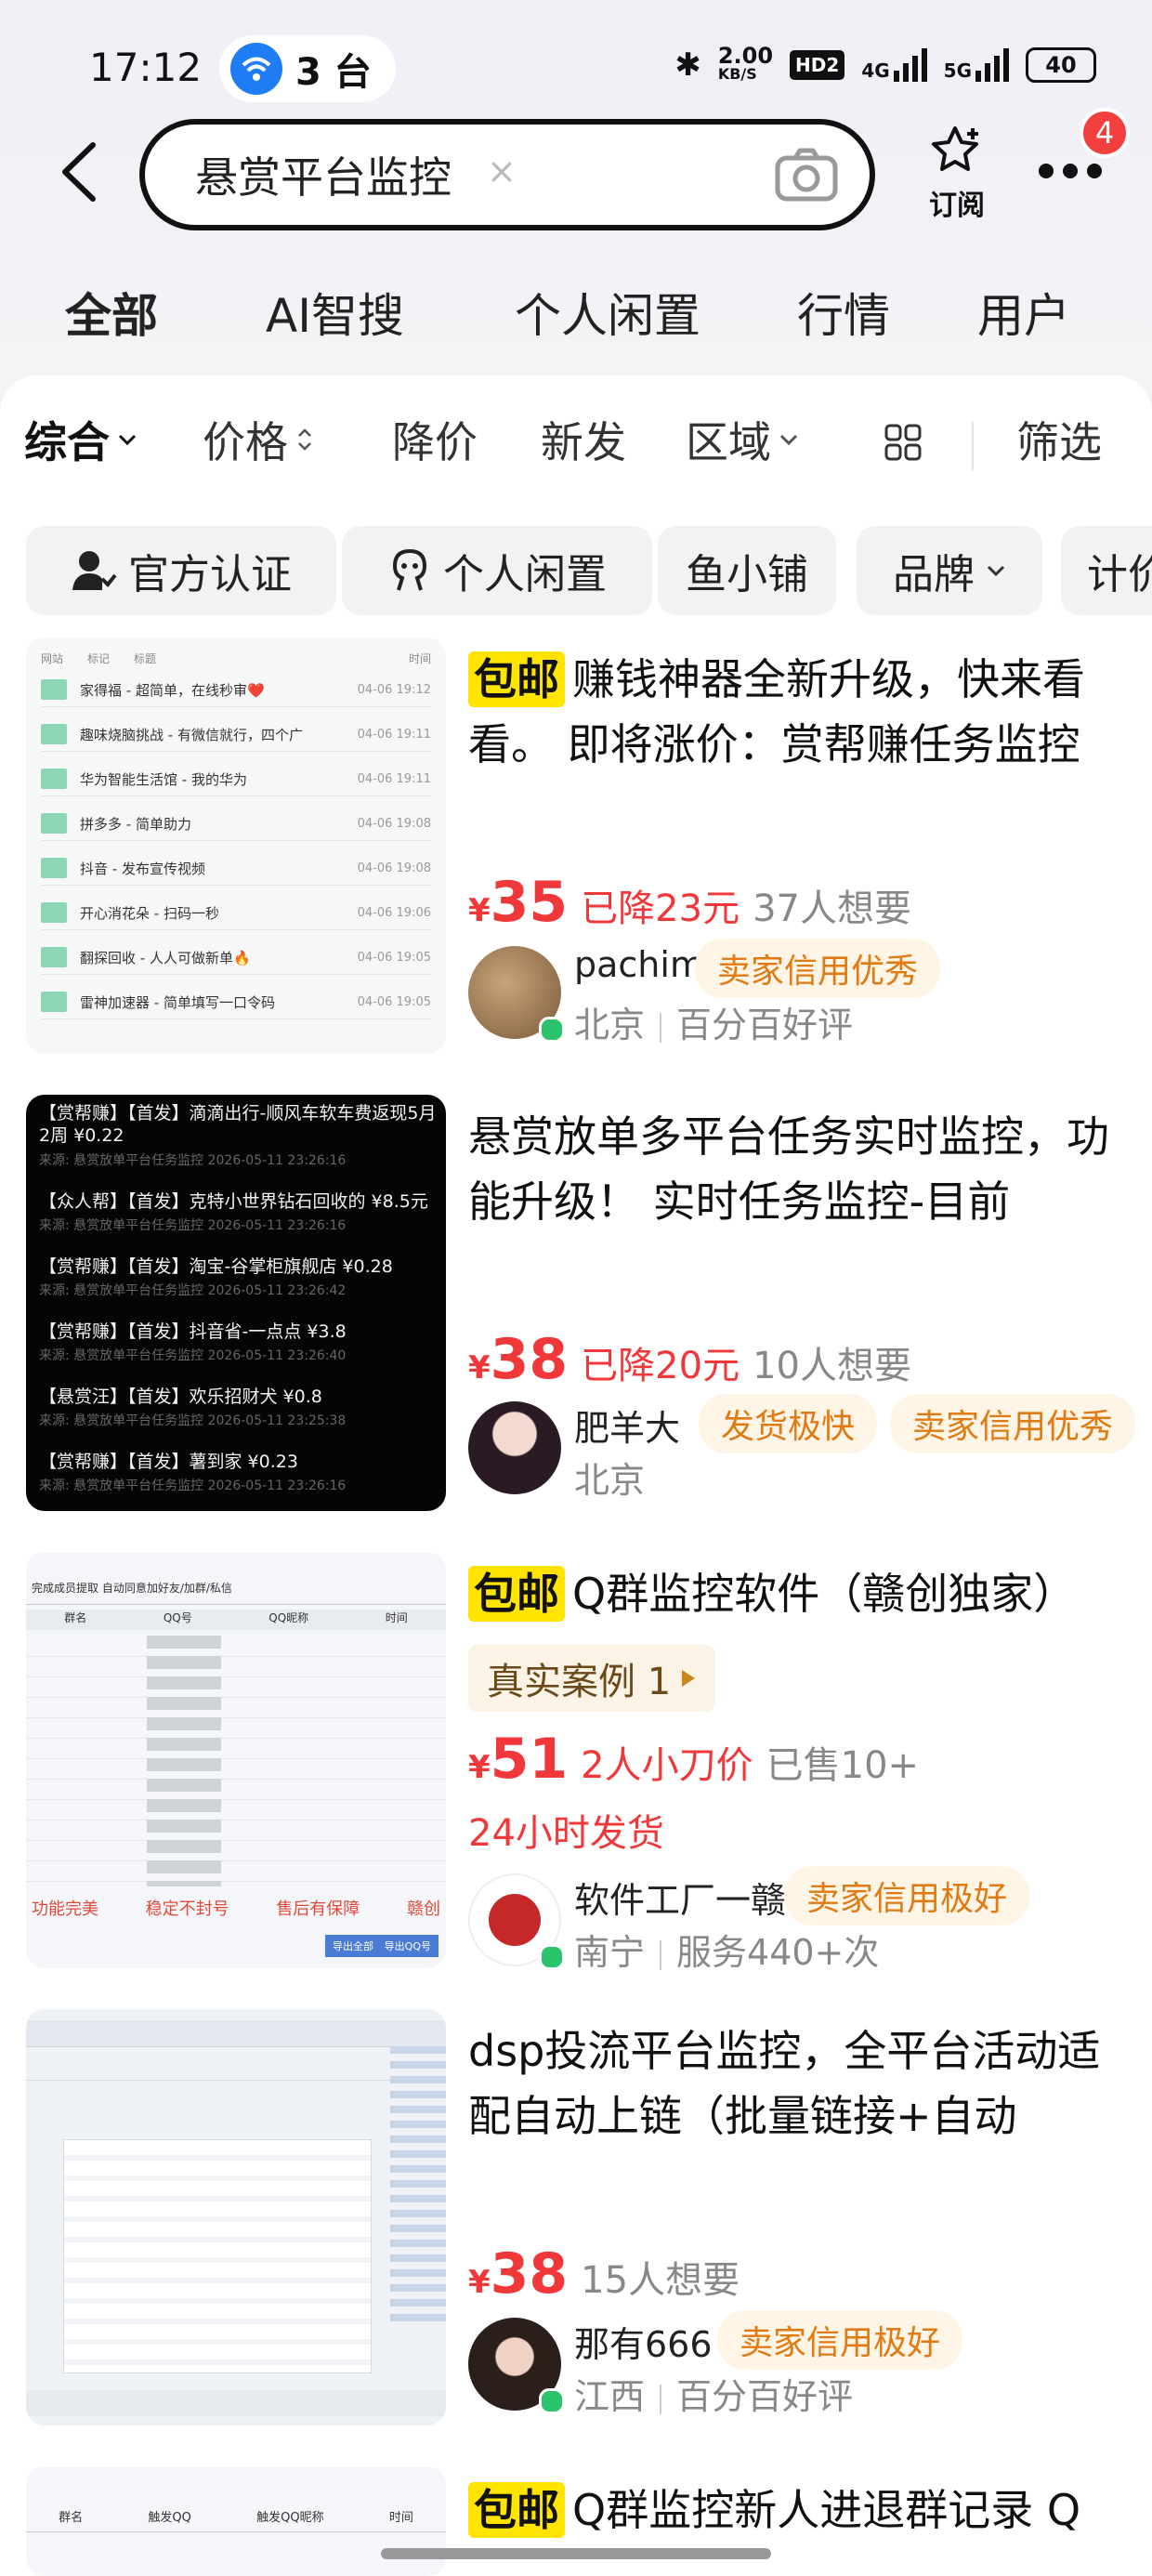 This screenshot has height=2576, width=1152. I want to click on seller-name: 肥羊大, so click(627, 1428).